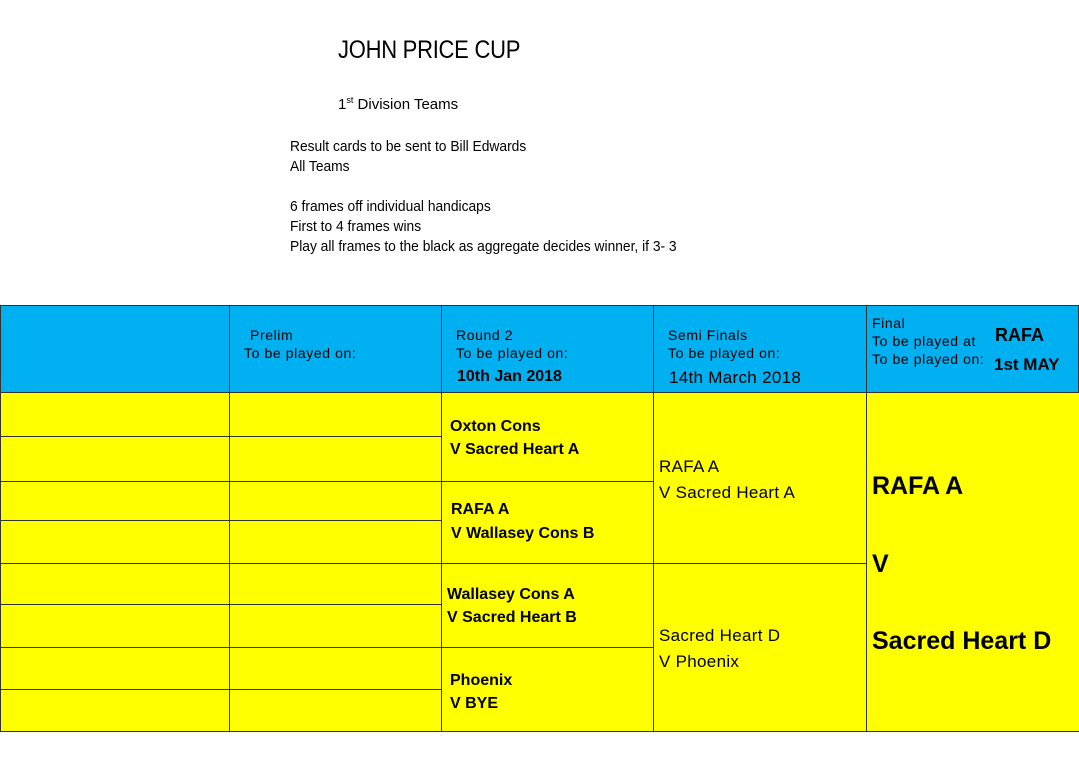 The height and width of the screenshot is (759, 1079). Describe the element at coordinates (408, 146) in the screenshot. I see `note-result-cards: Result cards to be sent to Bill Edwards` at that location.